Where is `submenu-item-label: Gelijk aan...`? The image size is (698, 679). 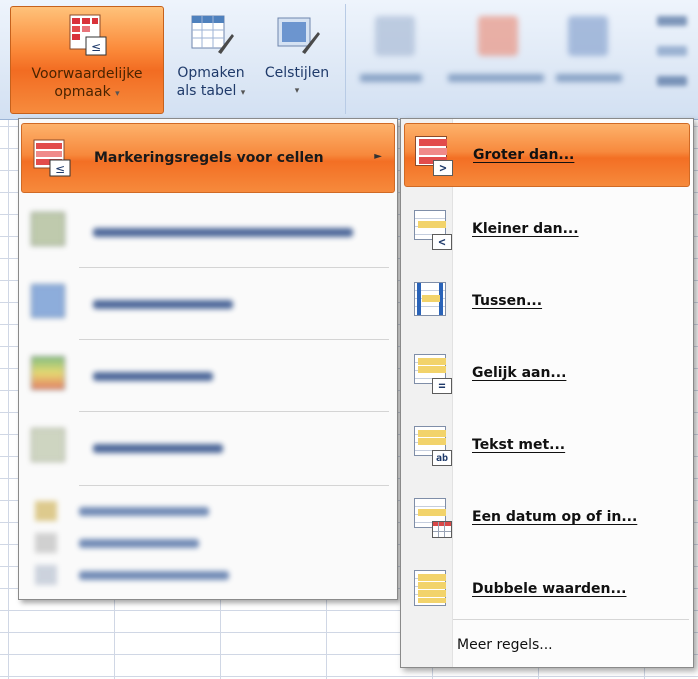
submenu-item-label: Gelijk aan... is located at coordinates (519, 373).